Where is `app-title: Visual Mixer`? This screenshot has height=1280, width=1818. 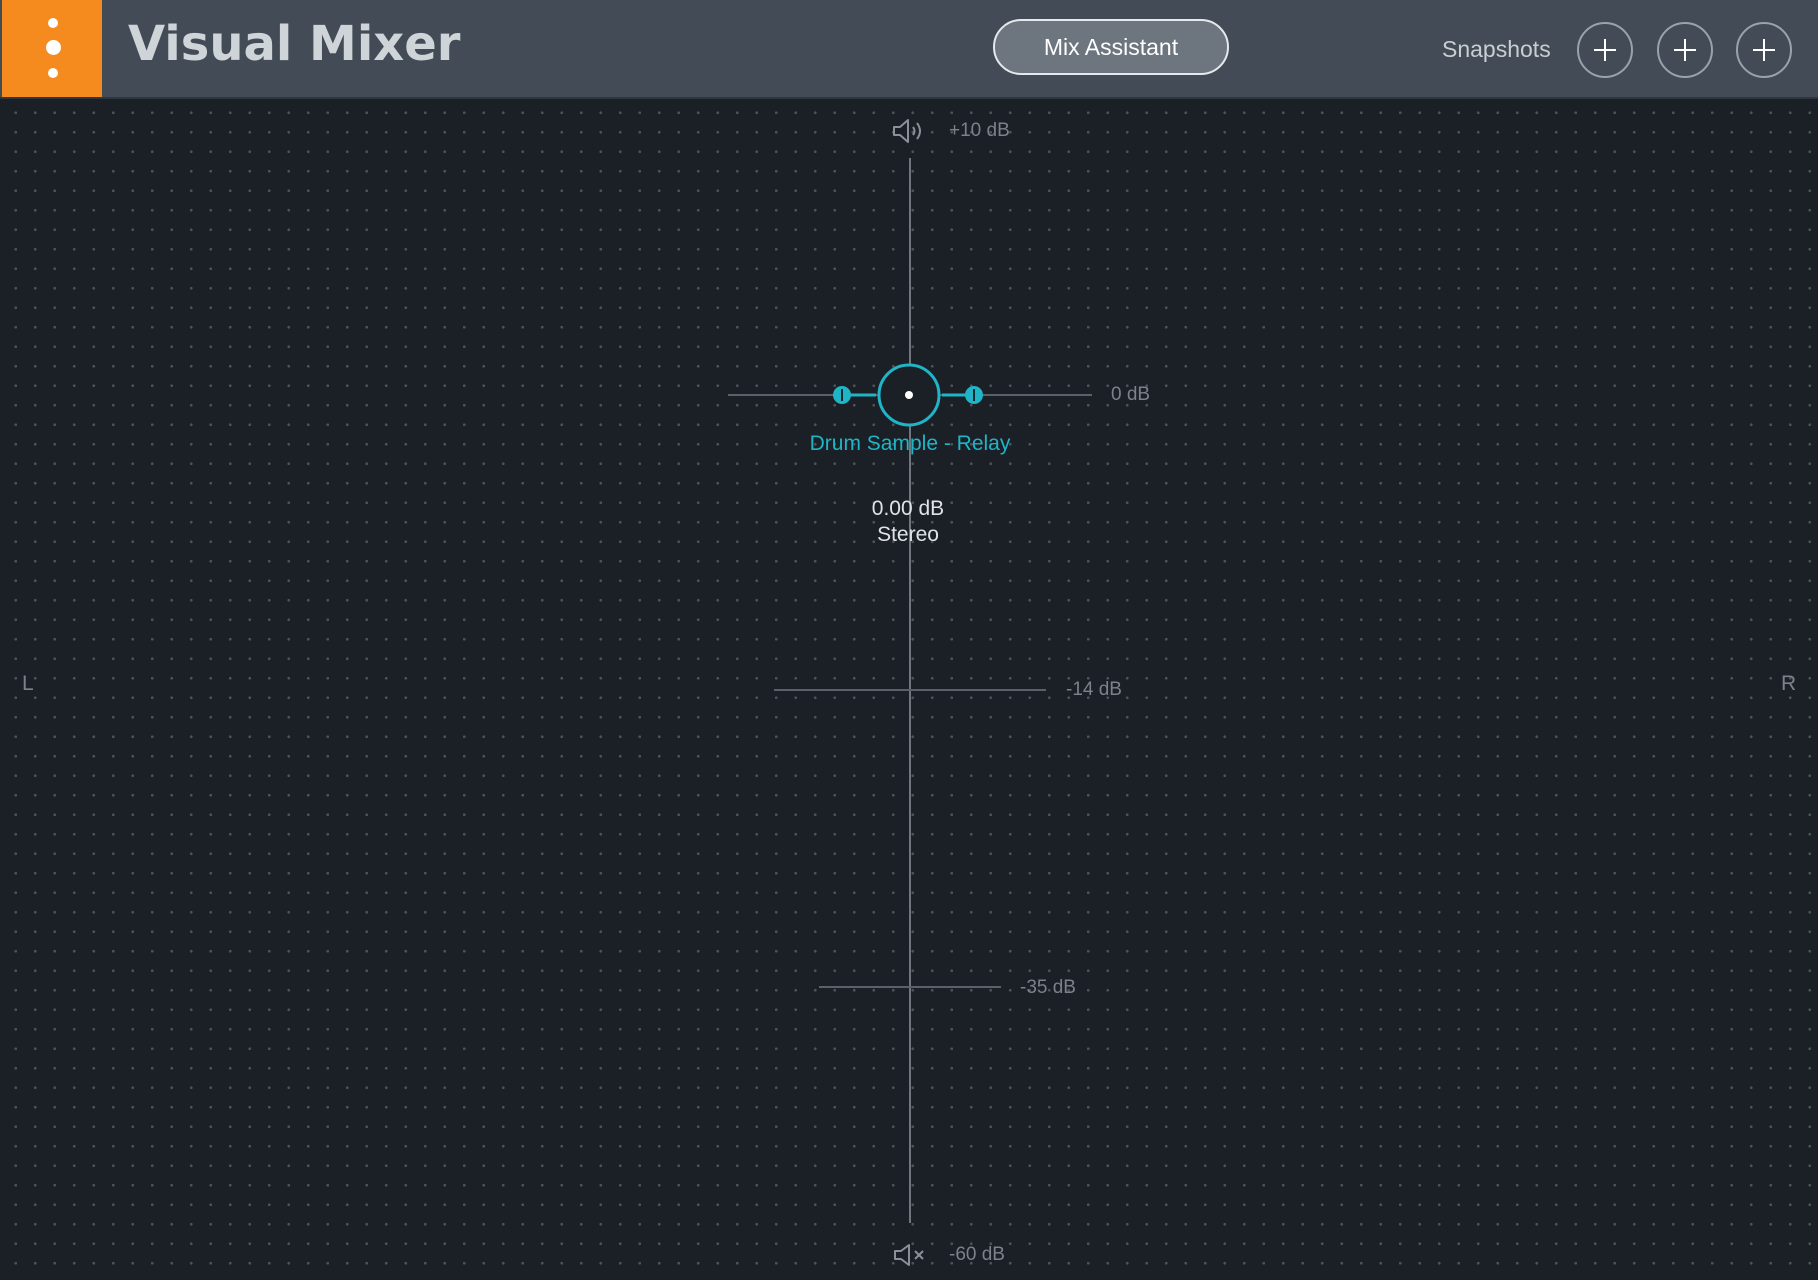
app-title: Visual Mixer is located at coordinates (294, 44).